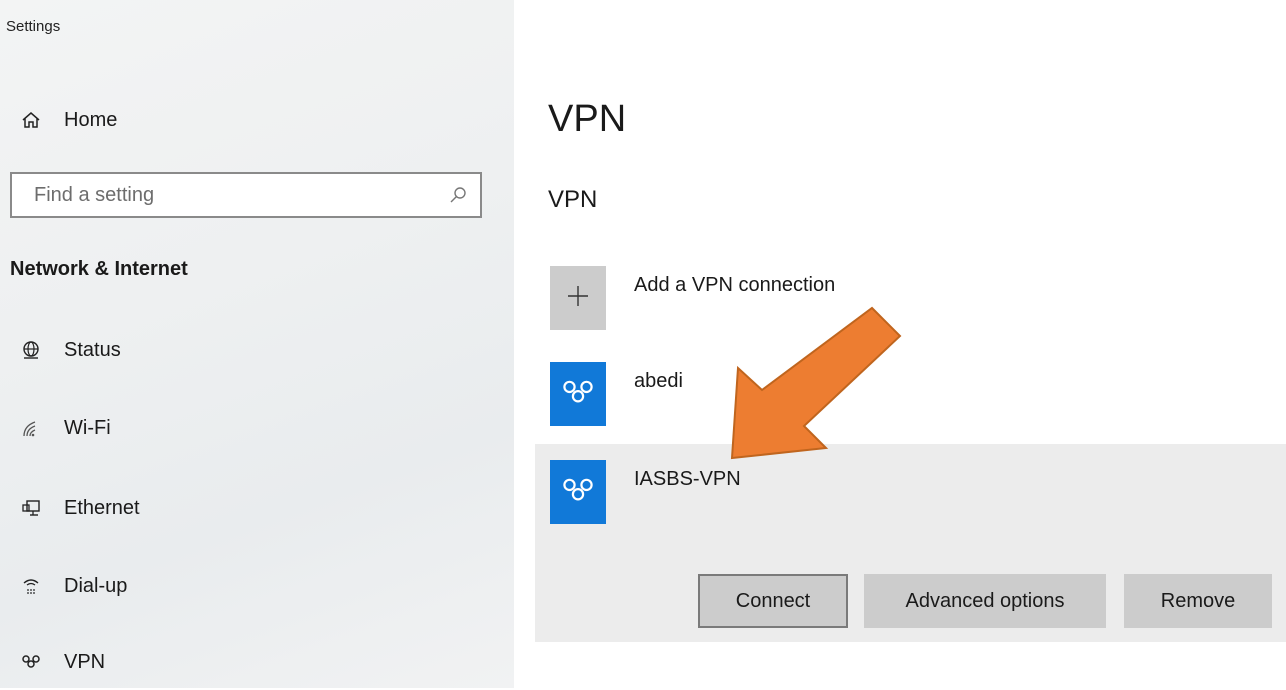 This screenshot has width=1286, height=690. What do you see at coordinates (31, 428) in the screenshot?
I see `wifi-icon` at bounding box center [31, 428].